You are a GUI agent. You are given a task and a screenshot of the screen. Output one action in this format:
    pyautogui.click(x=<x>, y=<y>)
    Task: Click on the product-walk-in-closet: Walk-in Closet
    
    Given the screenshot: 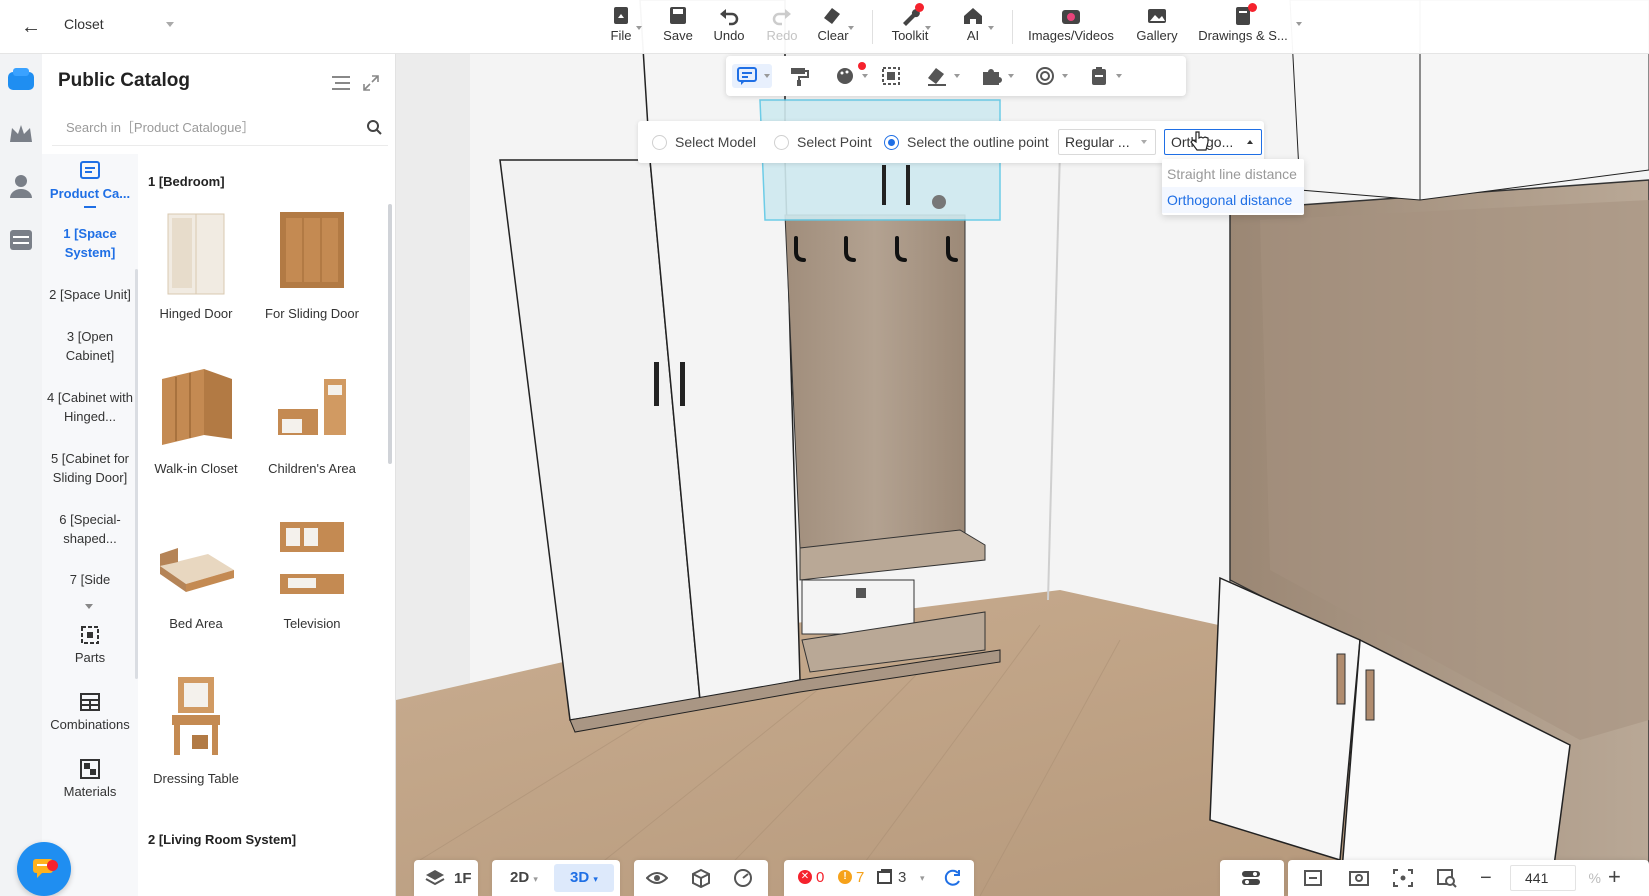 What is the action you would take?
    pyautogui.click(x=196, y=418)
    